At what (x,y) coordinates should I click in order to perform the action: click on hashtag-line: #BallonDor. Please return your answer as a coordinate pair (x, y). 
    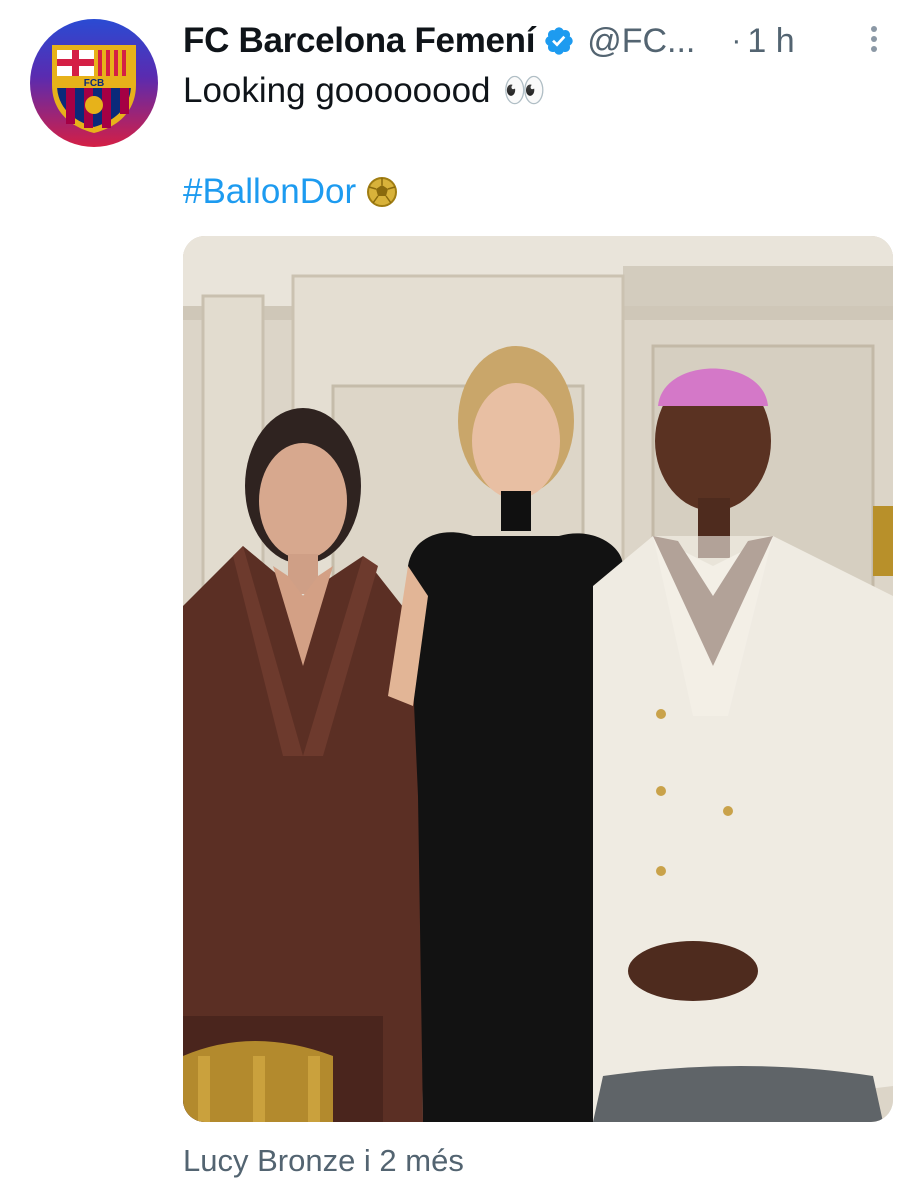
    Looking at the image, I should click on (290, 192).